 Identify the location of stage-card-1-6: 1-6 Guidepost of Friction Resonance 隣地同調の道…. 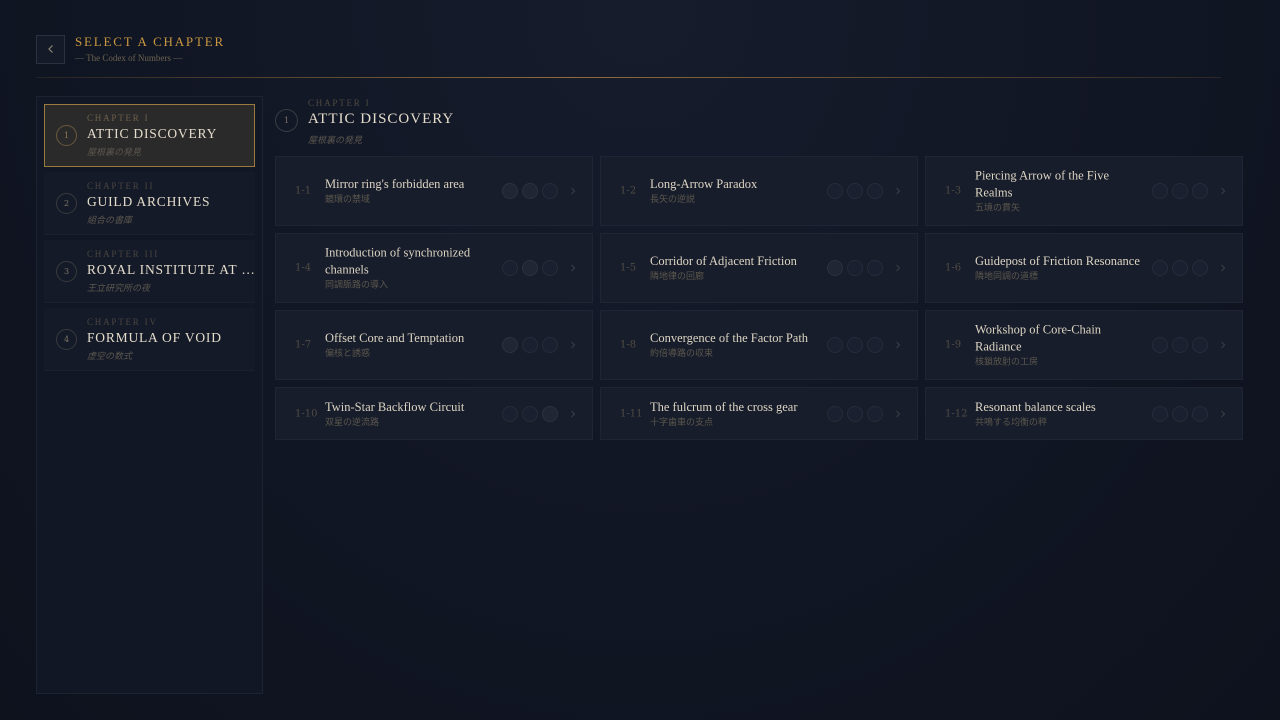
(1084, 268).